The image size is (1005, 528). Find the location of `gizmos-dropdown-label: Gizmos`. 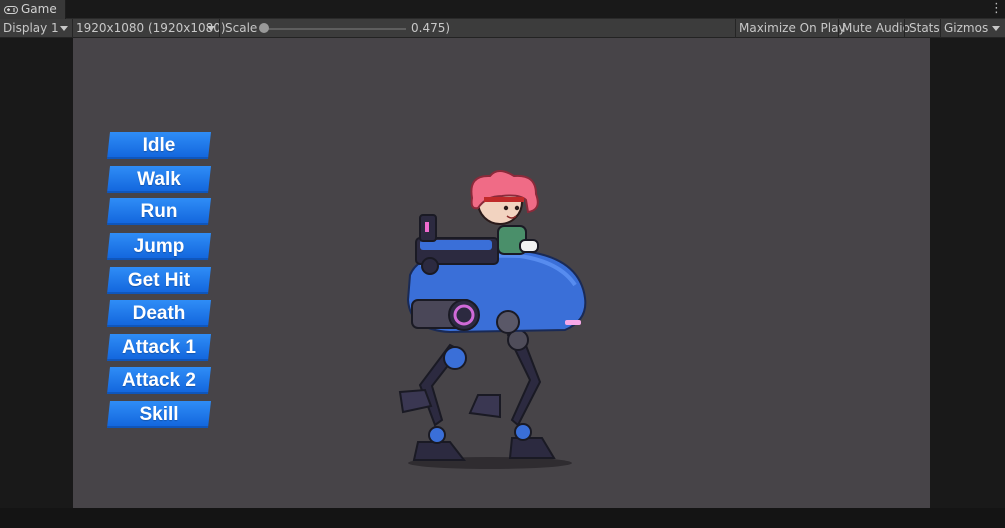

gizmos-dropdown-label: Gizmos is located at coordinates (966, 28).